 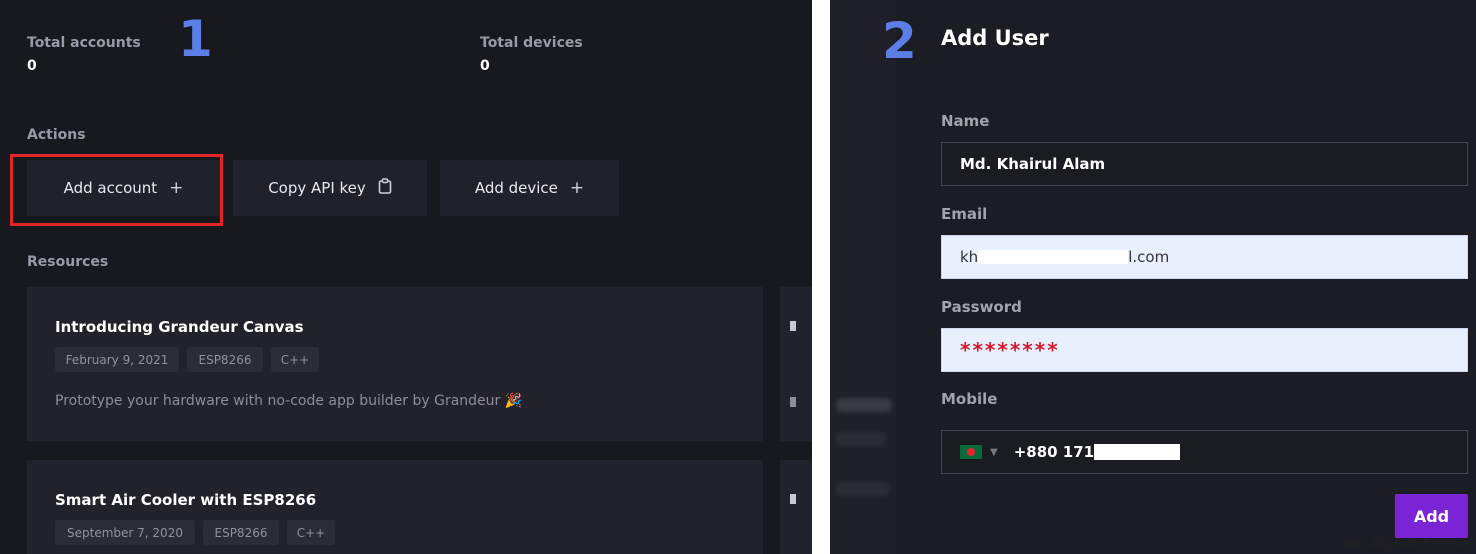 I want to click on password-label: Password, so click(x=981, y=307).